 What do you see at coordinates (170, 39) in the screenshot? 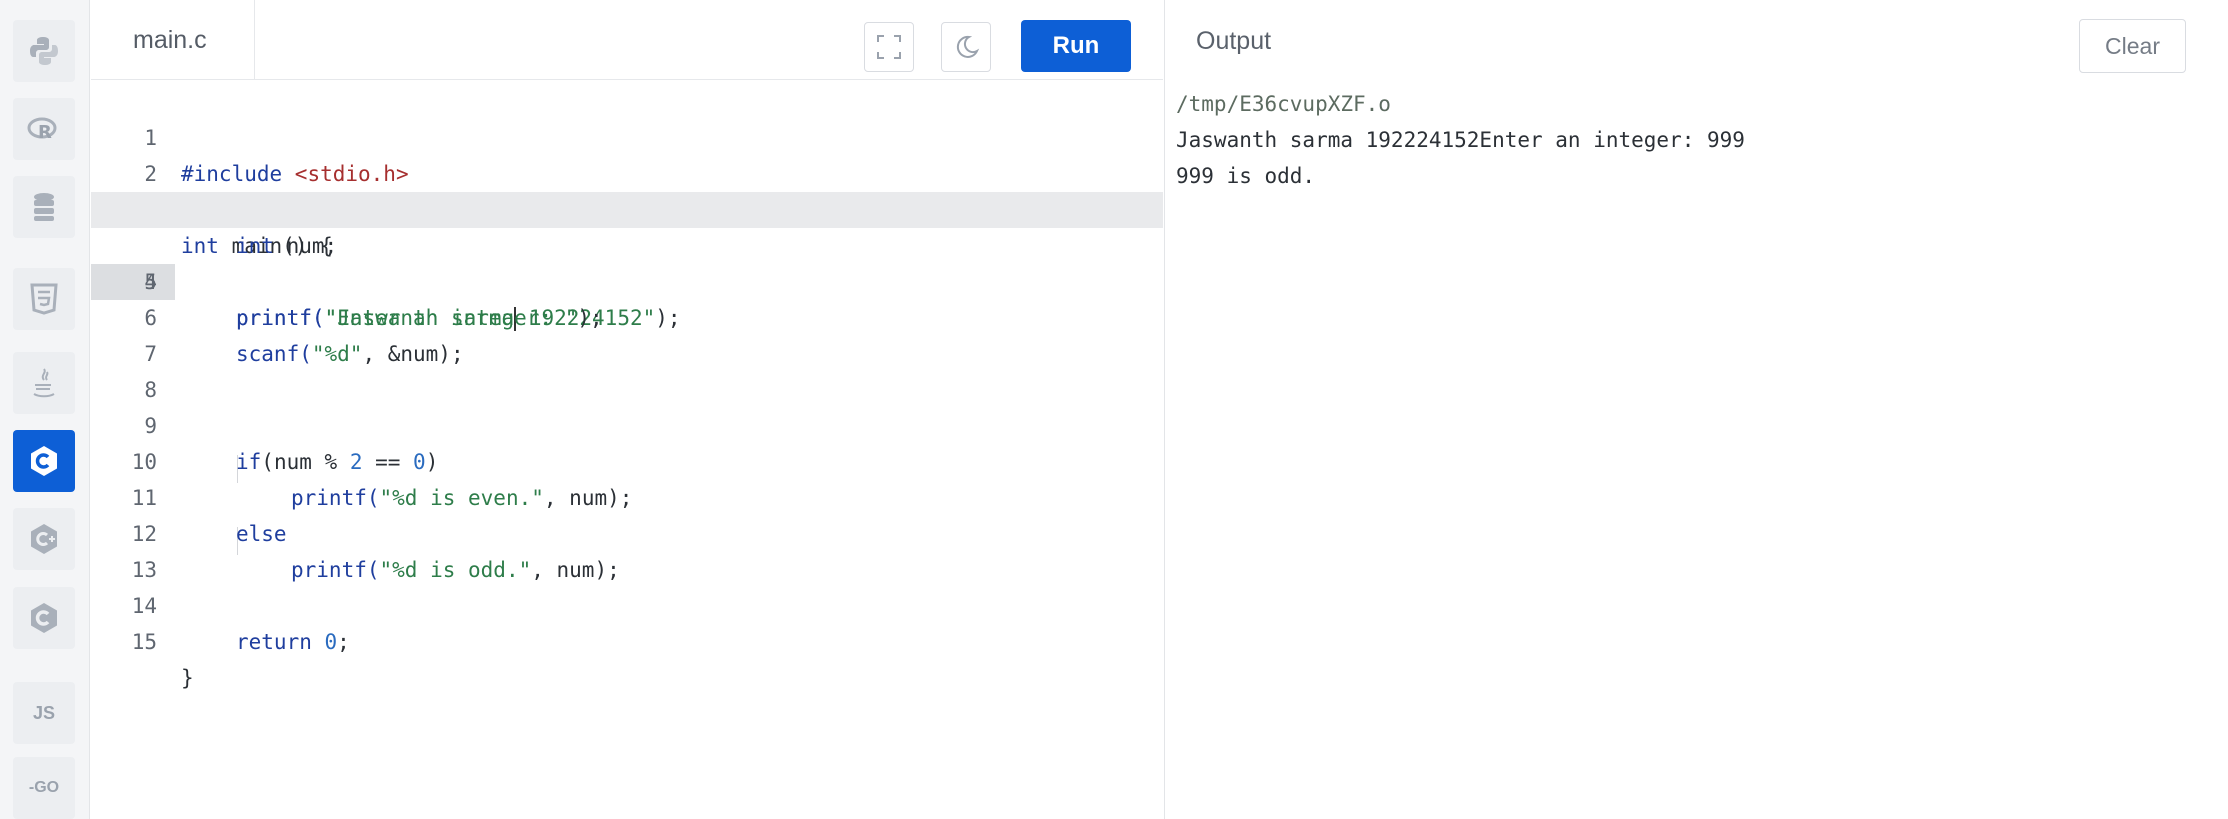
I see `file-tab-label: main.c` at bounding box center [170, 39].